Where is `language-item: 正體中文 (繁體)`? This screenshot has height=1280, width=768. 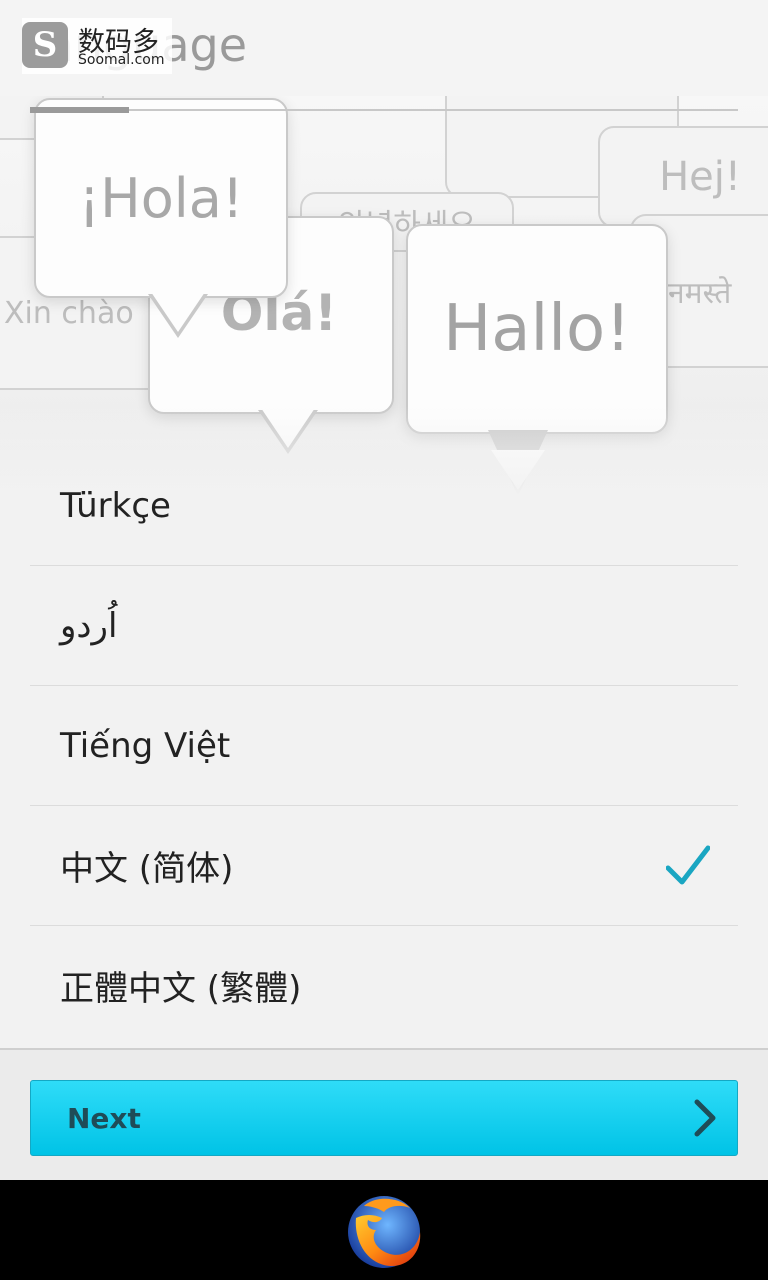
language-item: 正體中文 (繁體) is located at coordinates (384, 985).